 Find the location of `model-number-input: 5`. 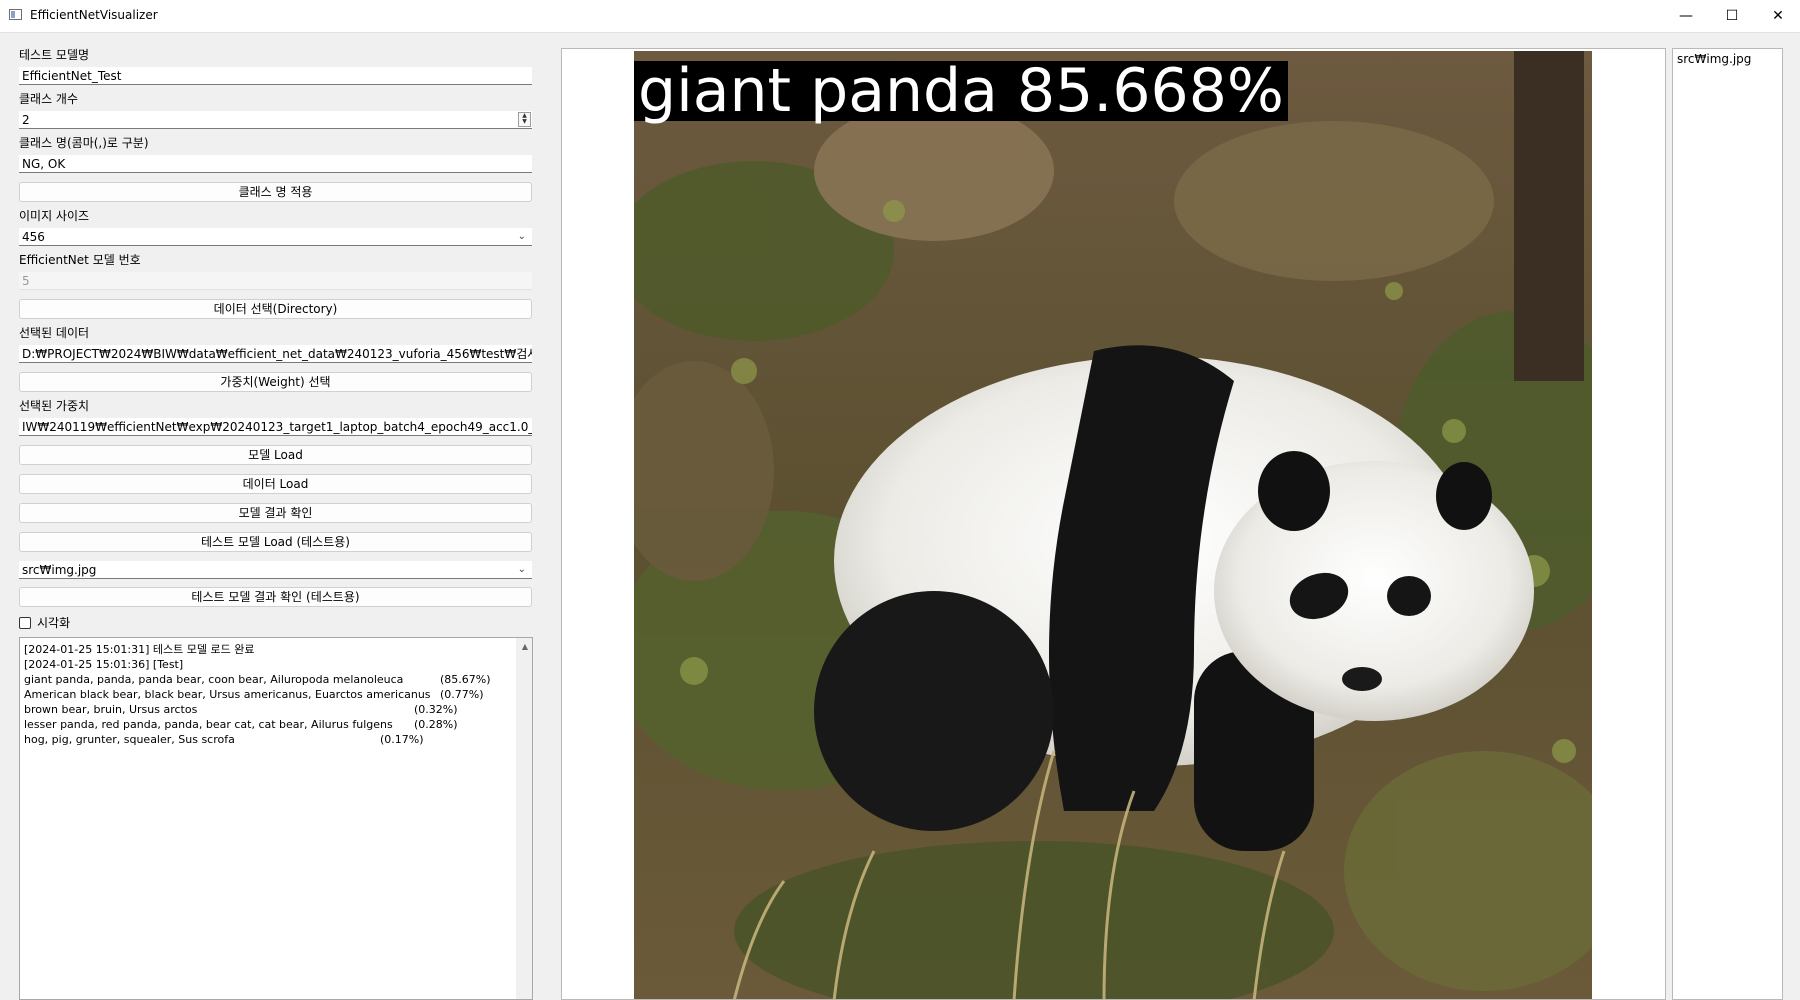

model-number-input: 5 is located at coordinates (275, 281).